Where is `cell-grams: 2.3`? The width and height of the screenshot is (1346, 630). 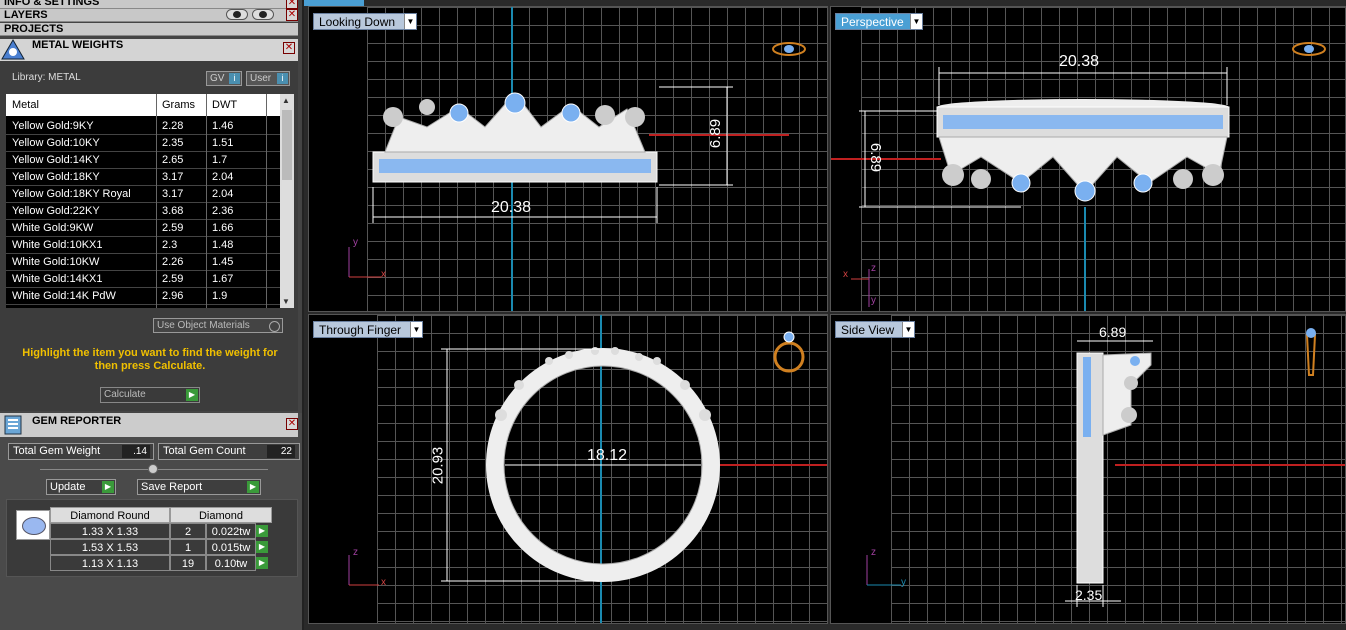
cell-grams: 2.3 is located at coordinates (170, 245).